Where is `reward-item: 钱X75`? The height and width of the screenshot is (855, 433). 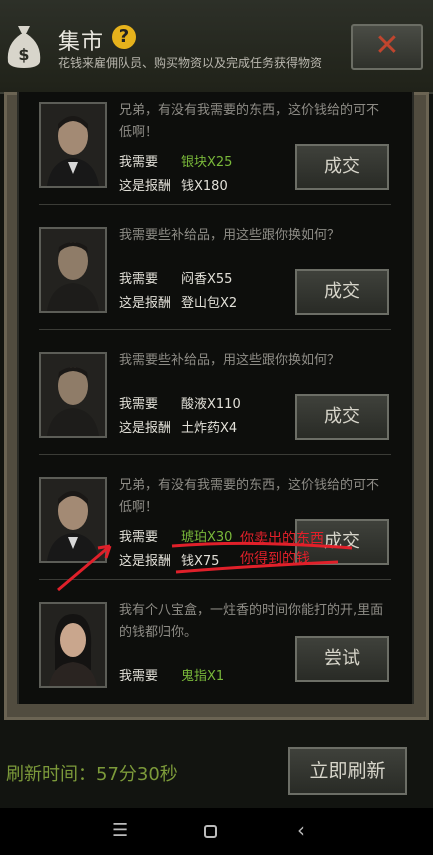
reward-item: 钱X75 is located at coordinates (200, 561).